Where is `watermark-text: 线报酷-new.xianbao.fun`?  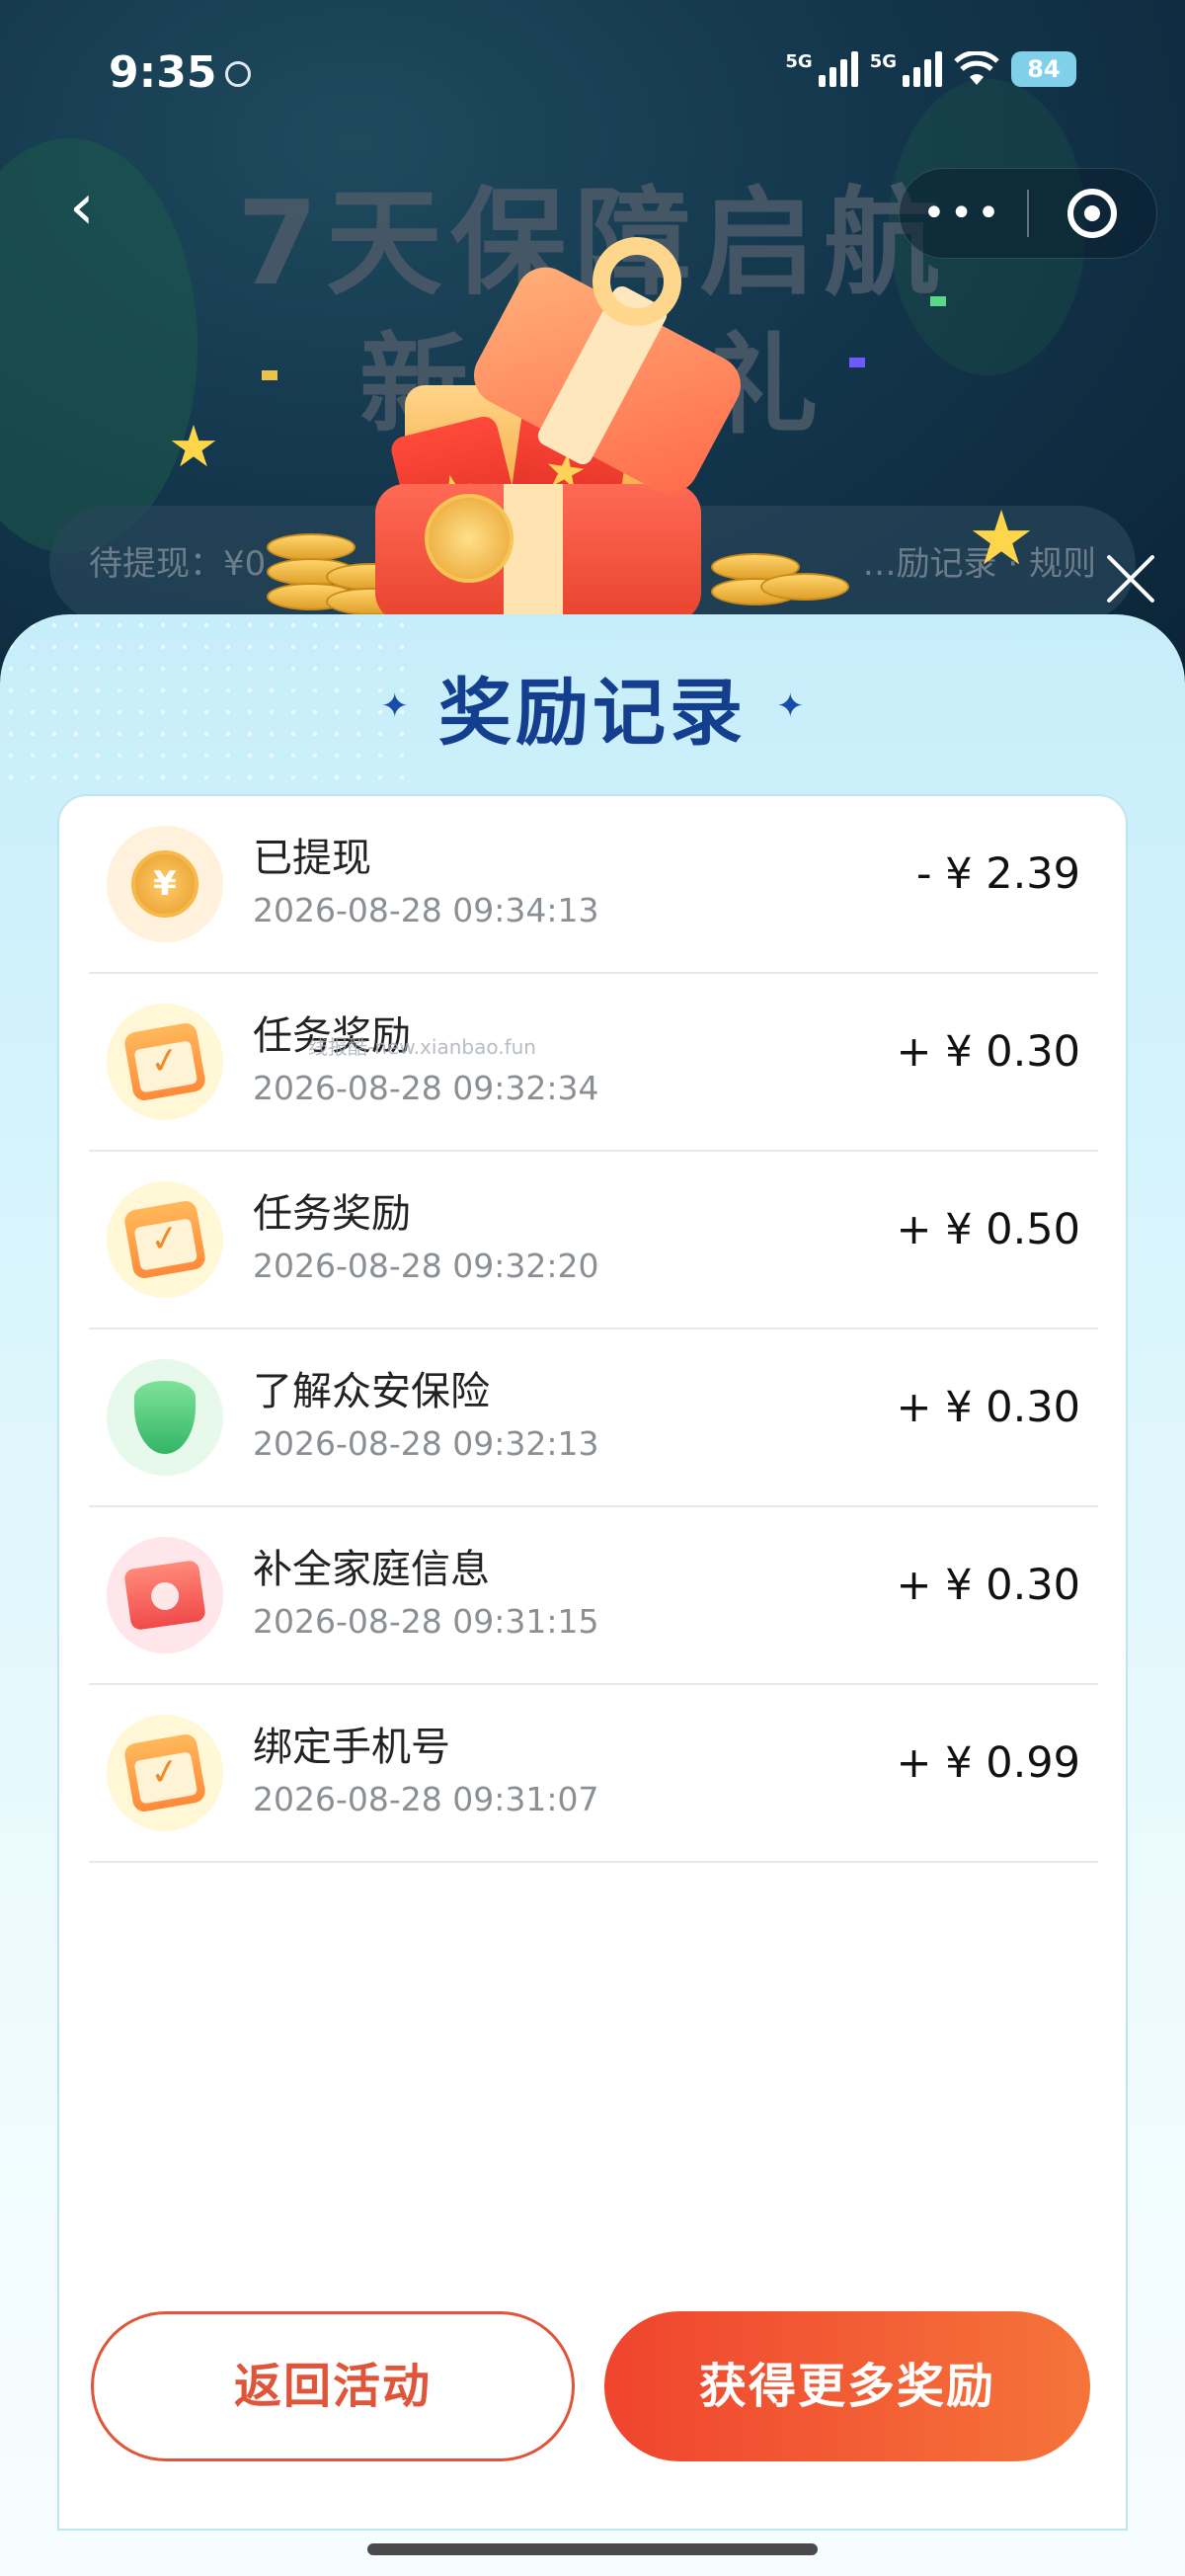
watermark-text: 线报酷-new.xianbao.fun is located at coordinates (422, 1047).